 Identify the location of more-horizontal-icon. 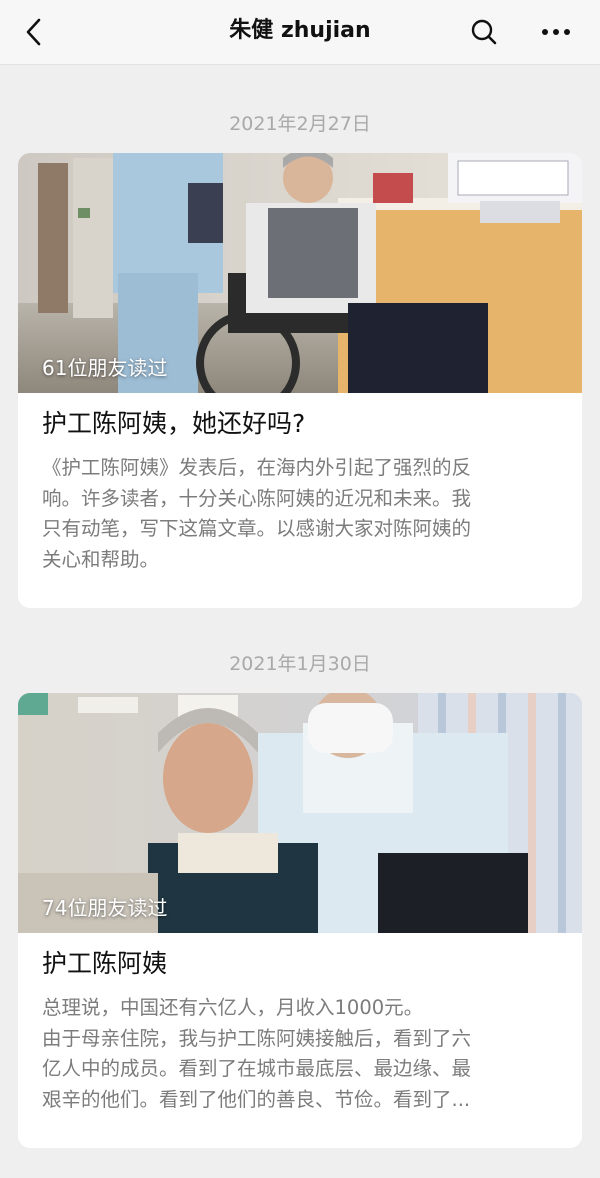
(556, 32).